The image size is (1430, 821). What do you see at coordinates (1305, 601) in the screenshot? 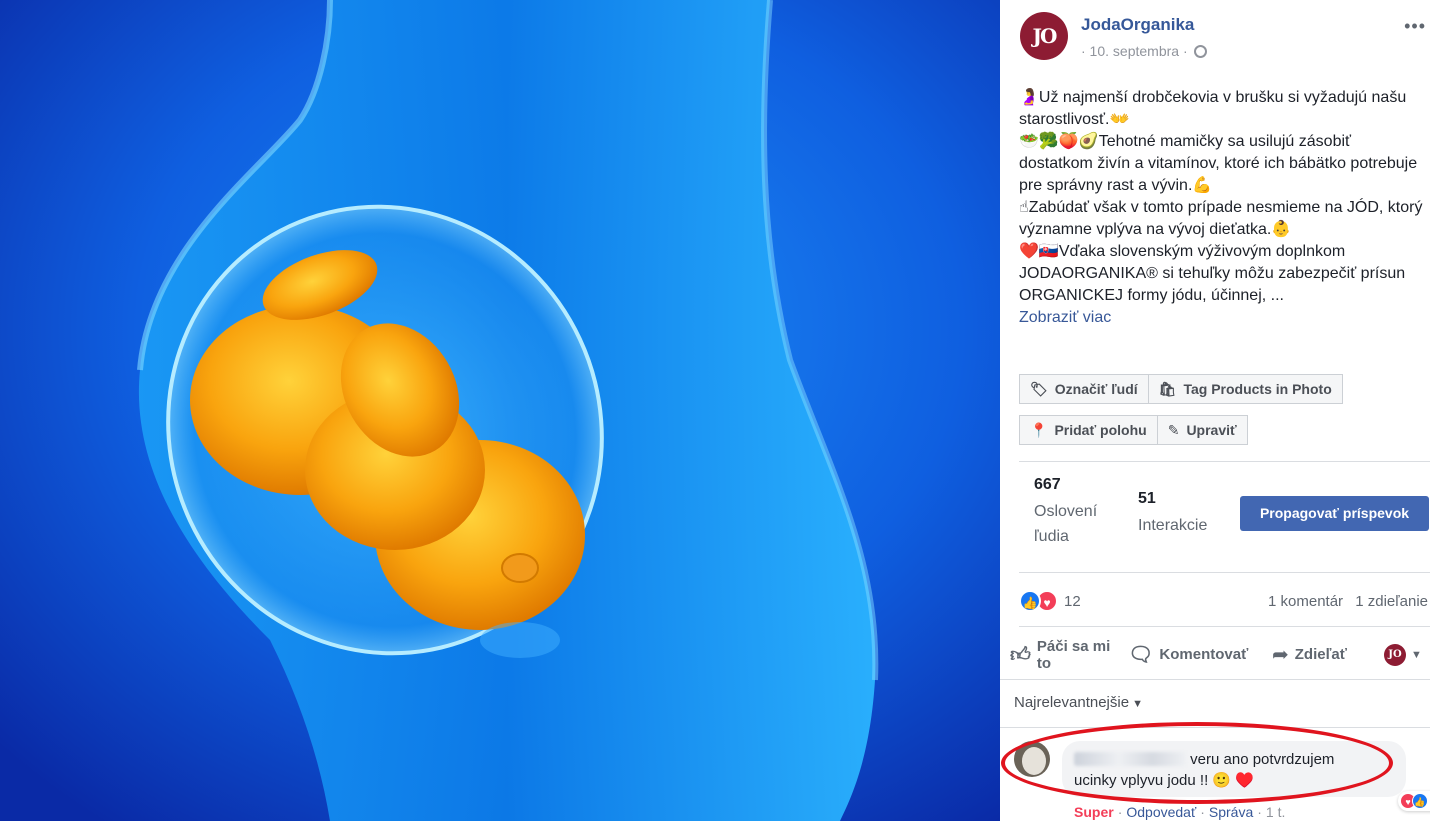
I see `comment-count-link: 1 komentár` at bounding box center [1305, 601].